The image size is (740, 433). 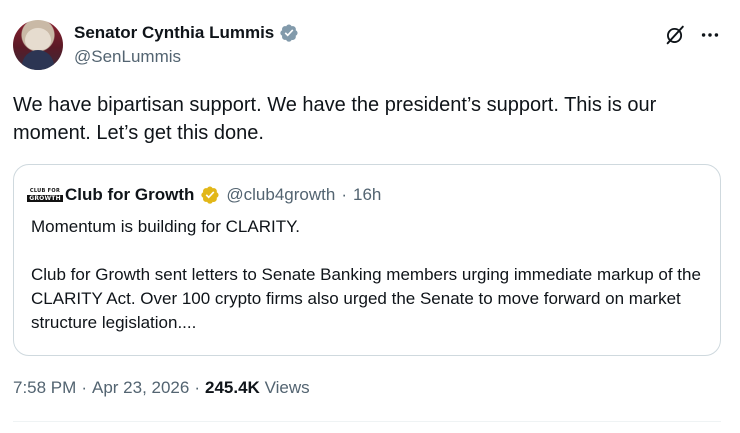 I want to click on tweet-date: Apr 23, 2026, so click(x=140, y=388).